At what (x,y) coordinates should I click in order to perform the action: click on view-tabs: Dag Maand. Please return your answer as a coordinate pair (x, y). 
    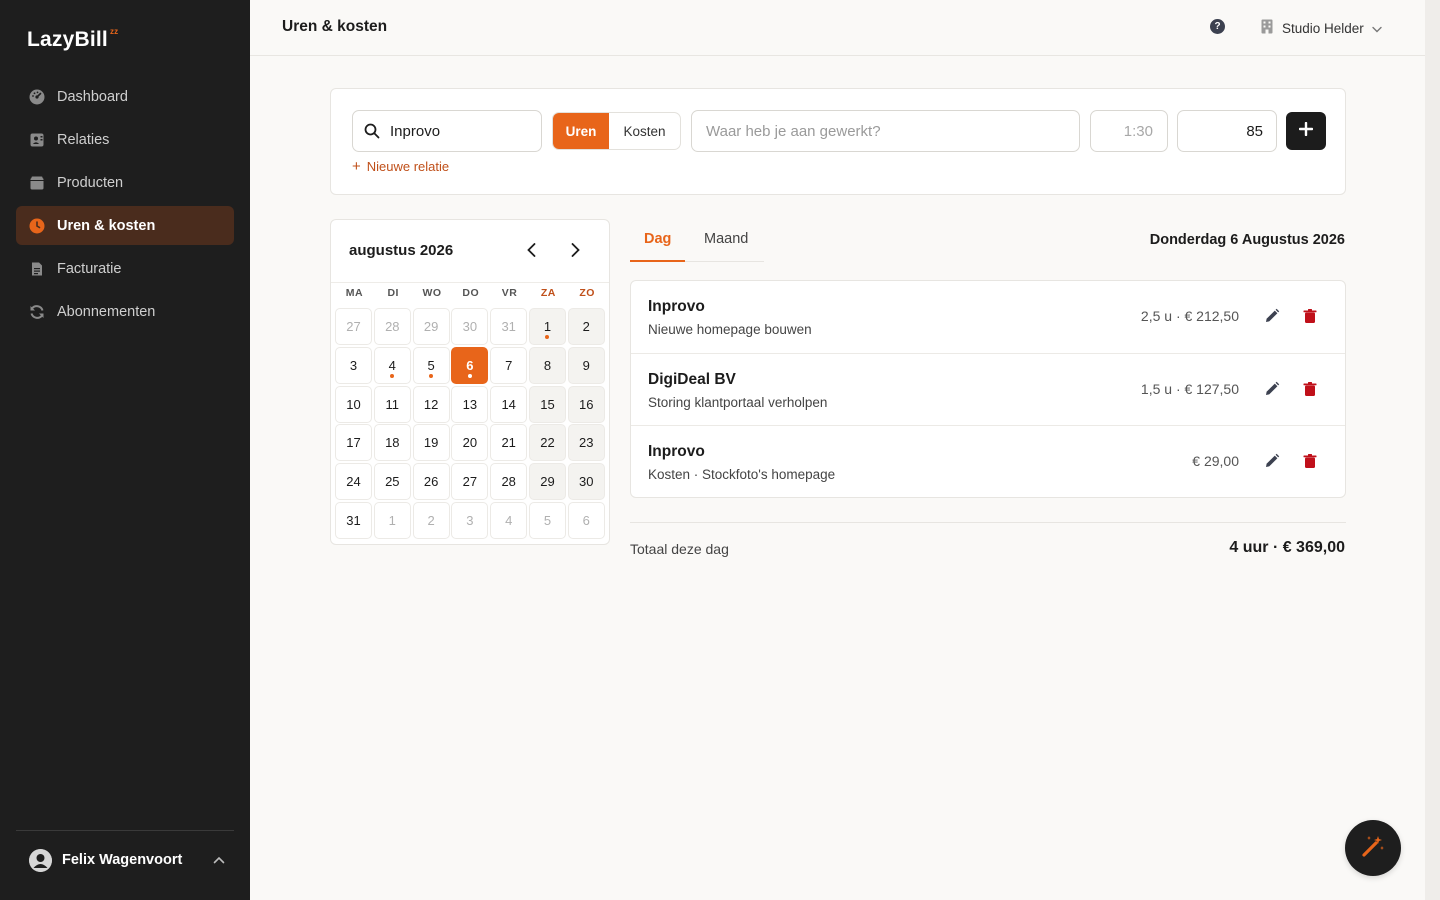
    Looking at the image, I should click on (697, 240).